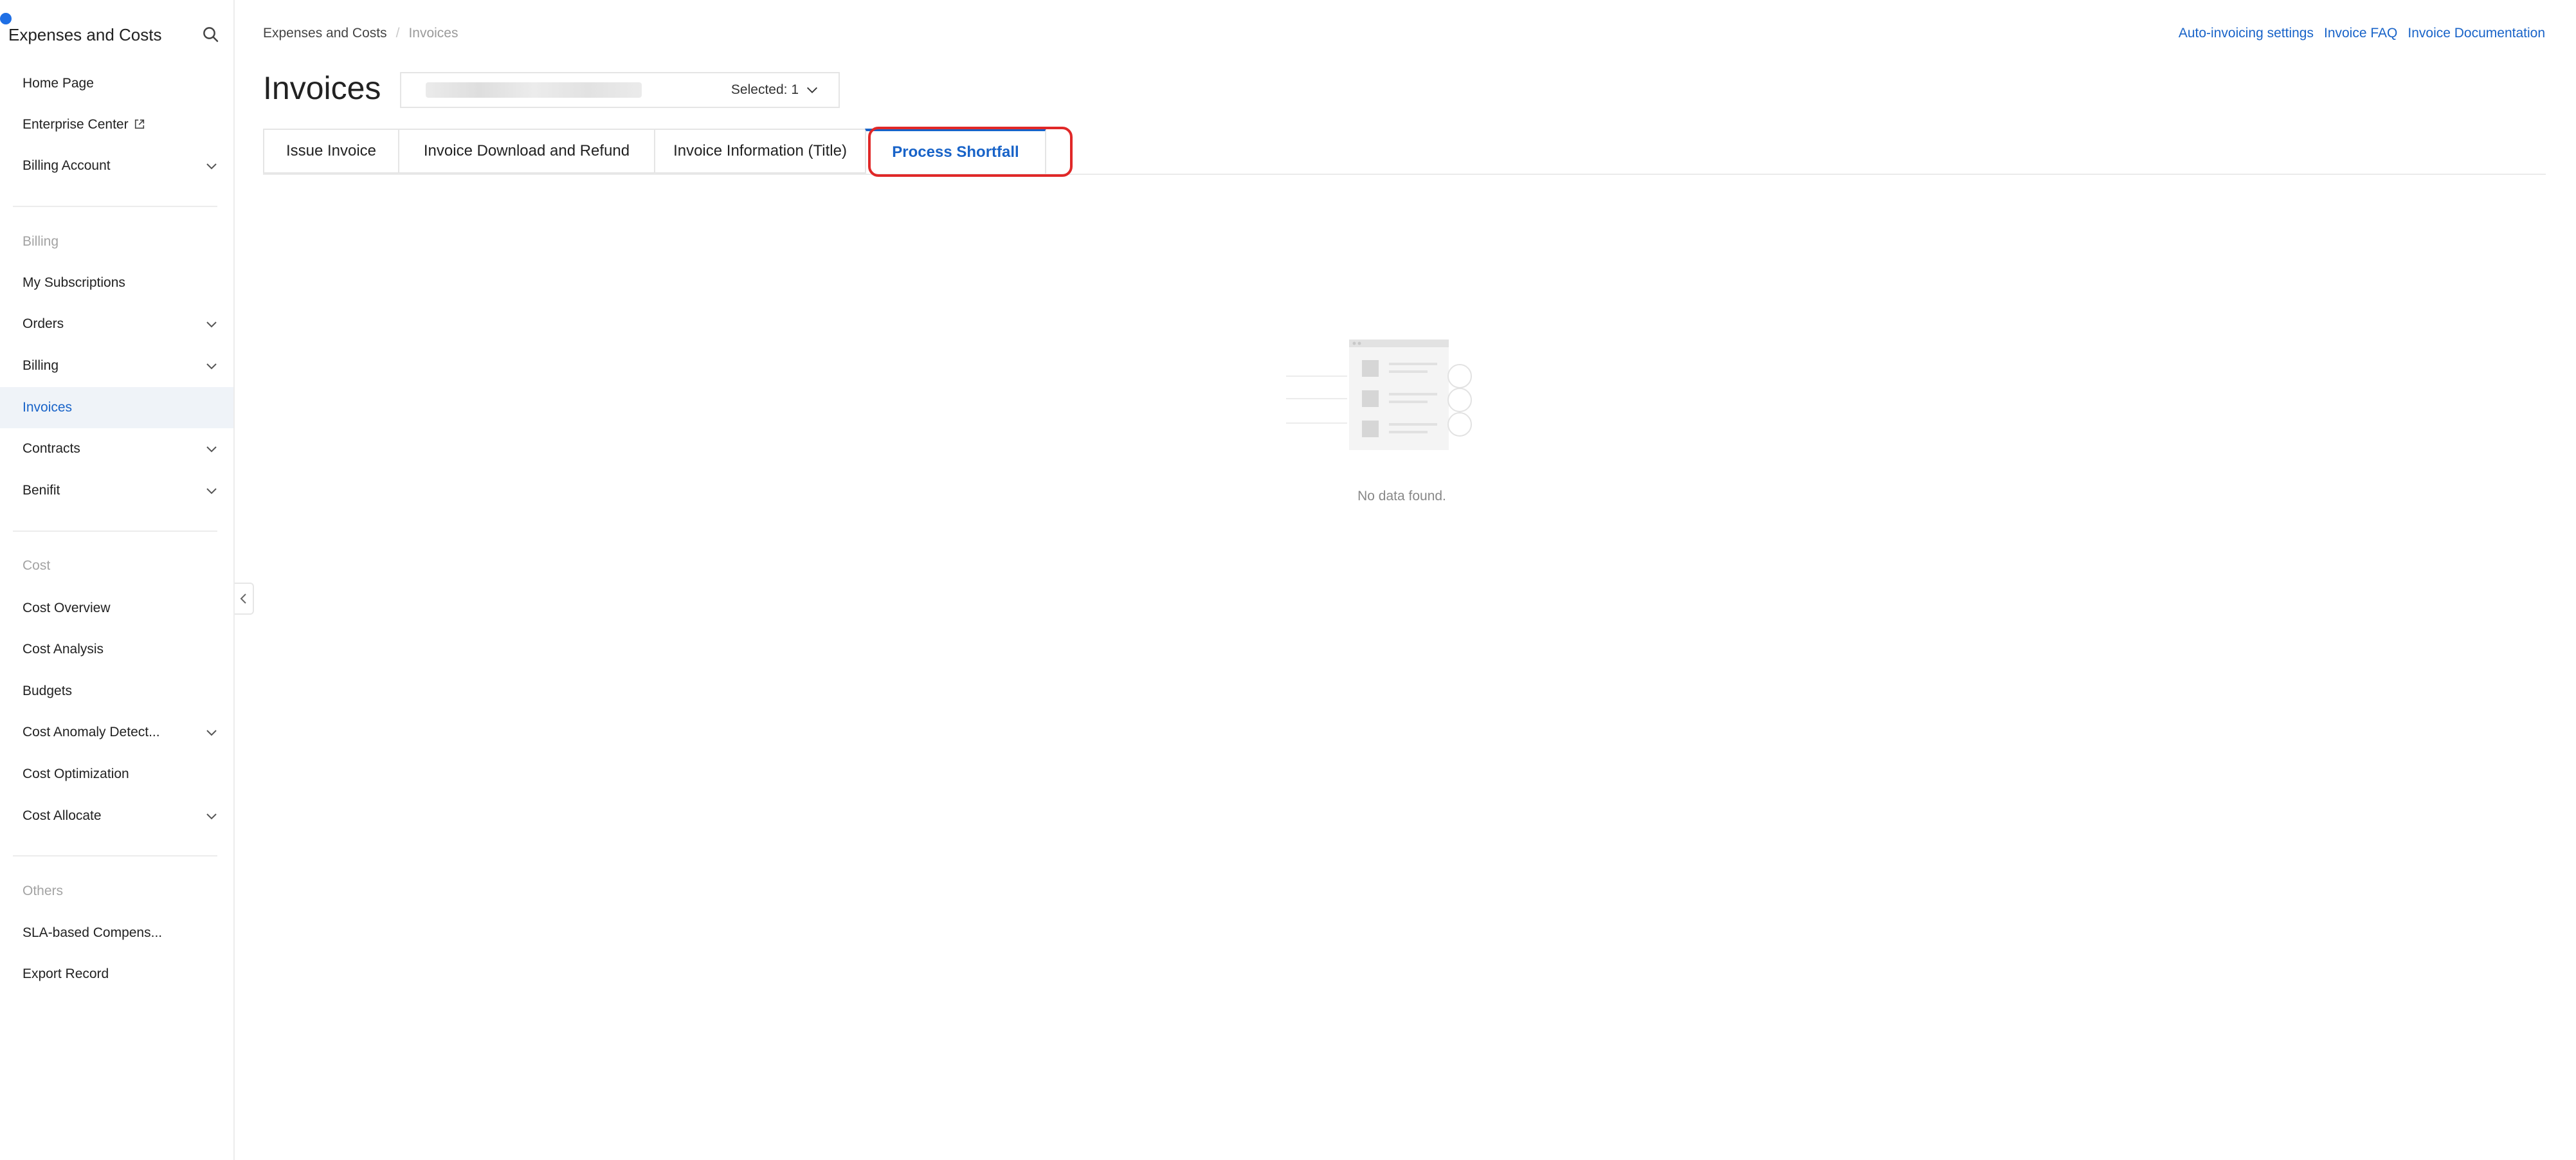 The image size is (2576, 1160). What do you see at coordinates (526, 152) in the screenshot?
I see `tab-invoice-download-refund: Invoice Download and Refund` at bounding box center [526, 152].